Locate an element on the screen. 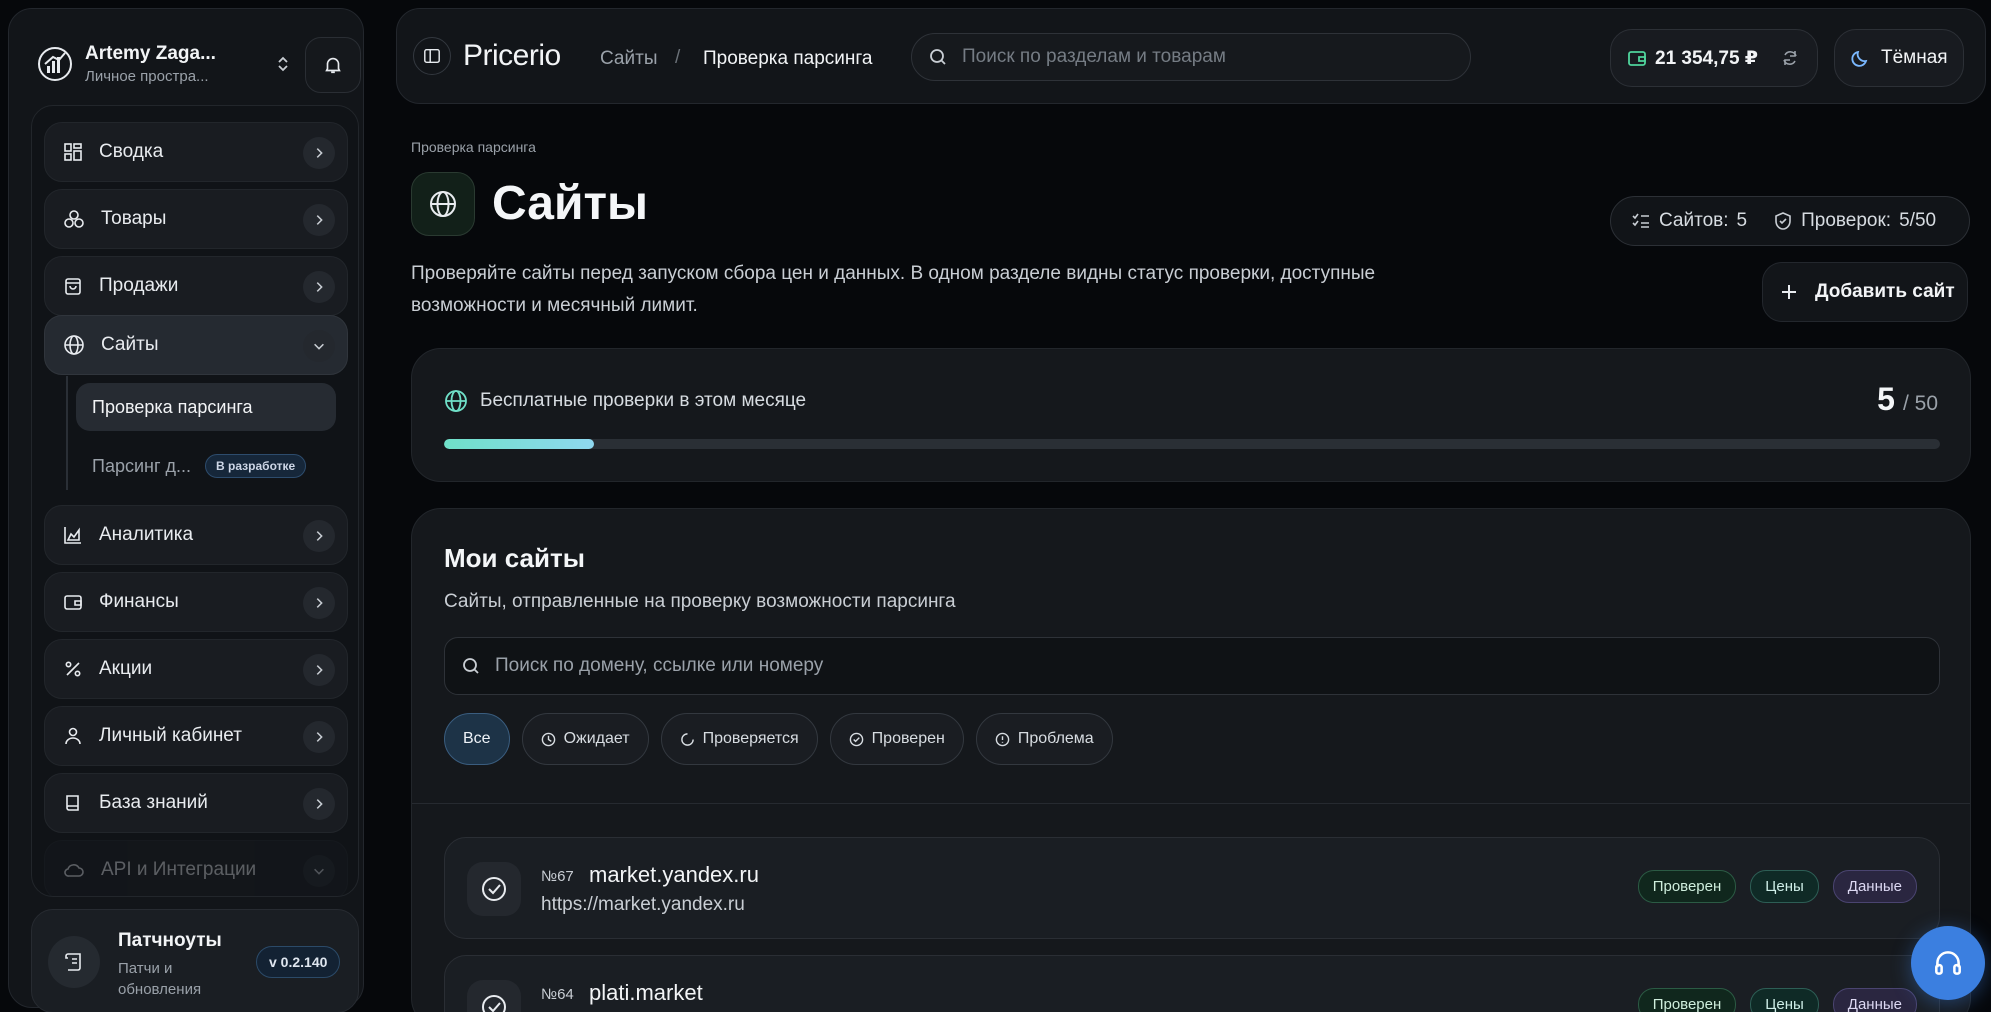 The image size is (1991, 1012). add-site-button: Добавить сайт is located at coordinates (1865, 292).